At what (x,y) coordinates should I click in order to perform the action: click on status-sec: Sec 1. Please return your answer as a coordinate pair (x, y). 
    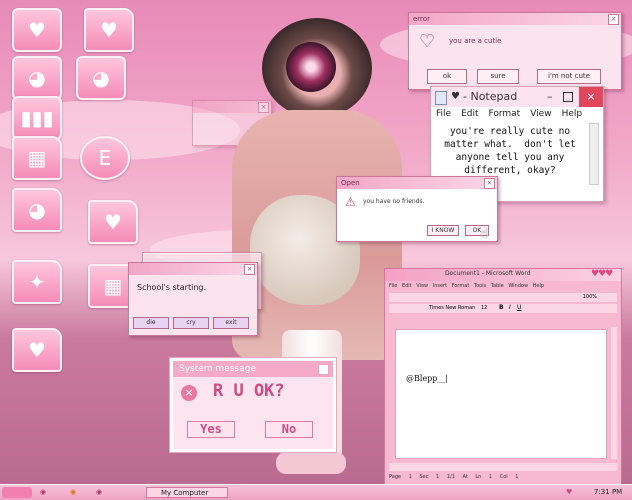
    Looking at the image, I should click on (429, 477).